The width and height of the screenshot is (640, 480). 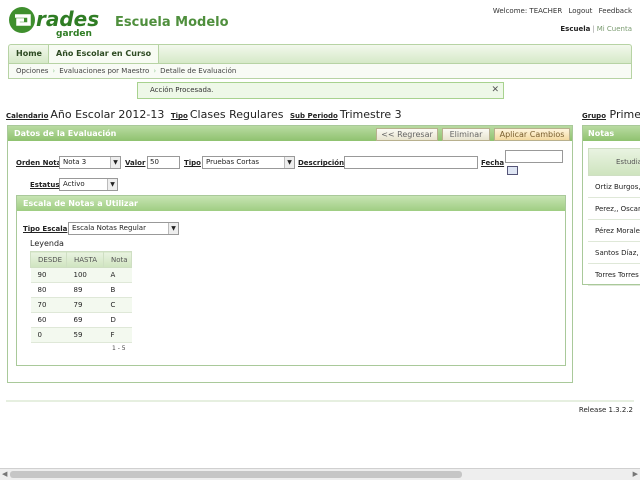 I want to click on description-label: Descripción, so click(x=321, y=163).